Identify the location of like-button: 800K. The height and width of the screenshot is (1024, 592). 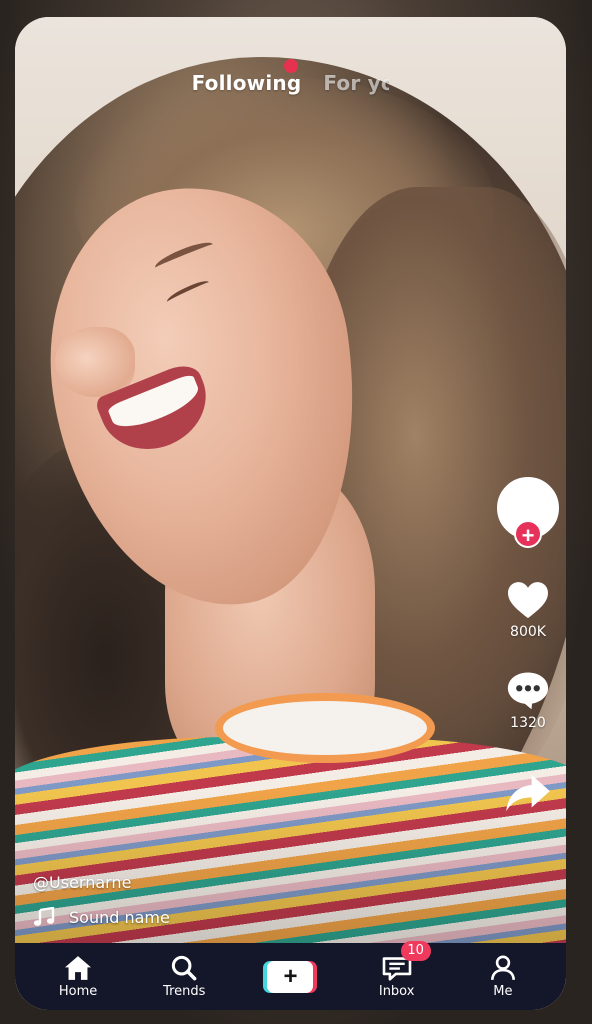
(528, 610).